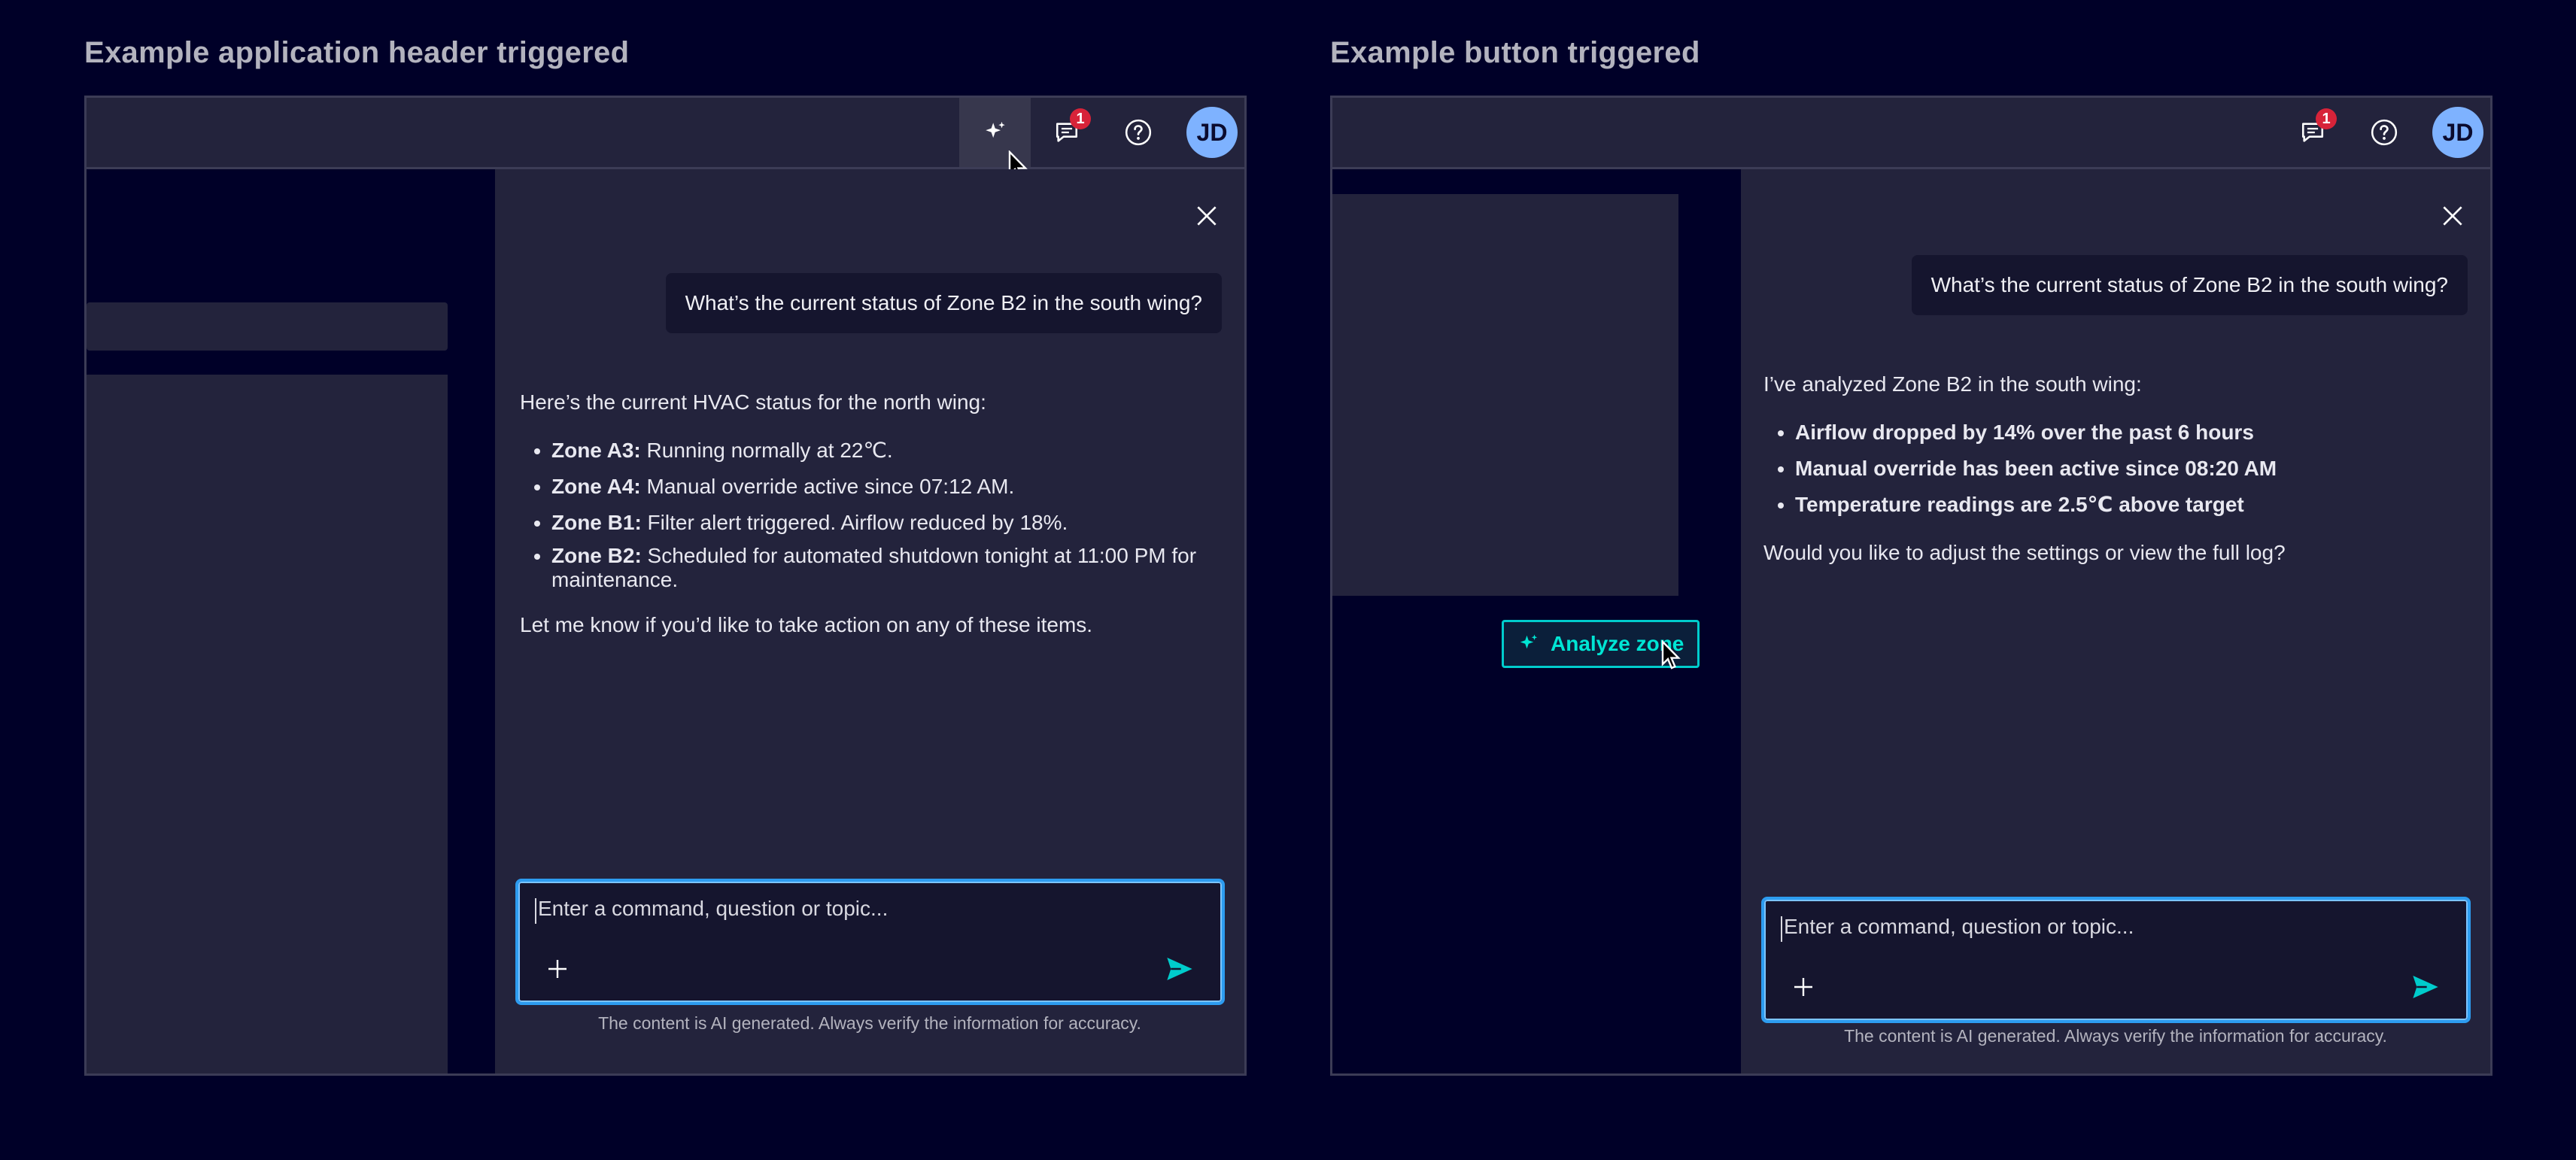 This screenshot has height=1160, width=2576. What do you see at coordinates (357, 53) in the screenshot?
I see `left-section-title: Example application header triggered` at bounding box center [357, 53].